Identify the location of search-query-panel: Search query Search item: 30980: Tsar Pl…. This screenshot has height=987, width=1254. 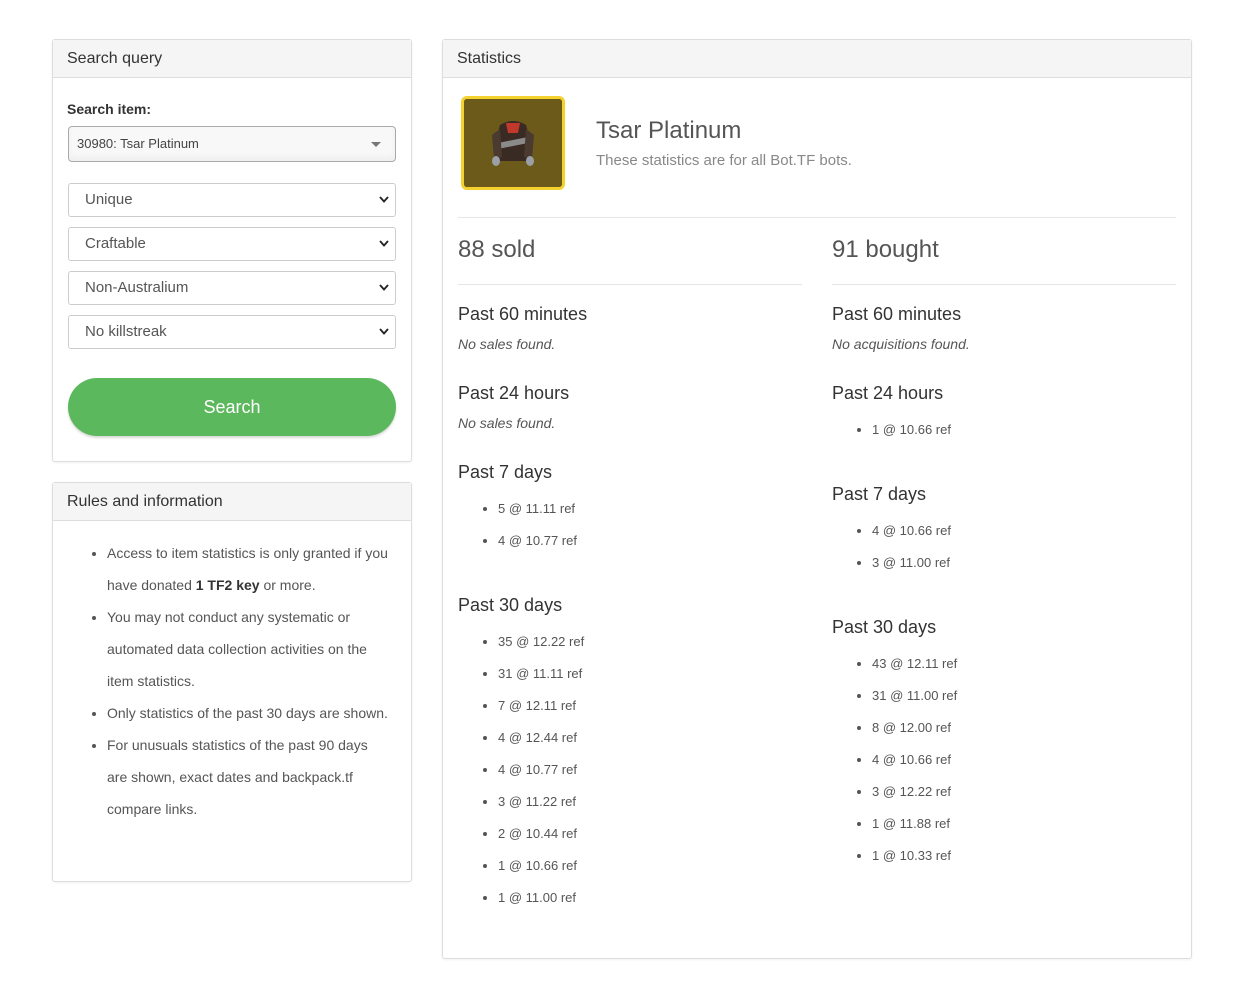
(232, 250).